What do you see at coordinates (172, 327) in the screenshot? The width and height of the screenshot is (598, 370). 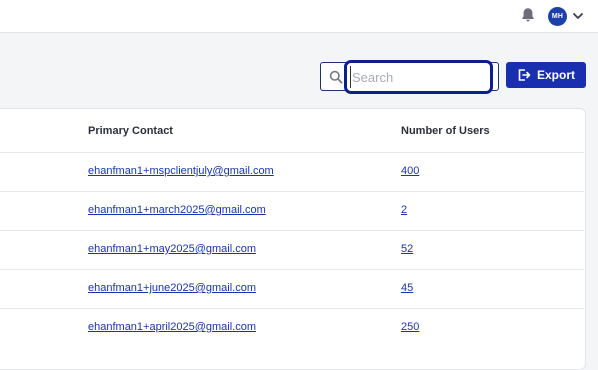 I see `primary-contact-link: ehanfman1+april2025@gmail.com` at bounding box center [172, 327].